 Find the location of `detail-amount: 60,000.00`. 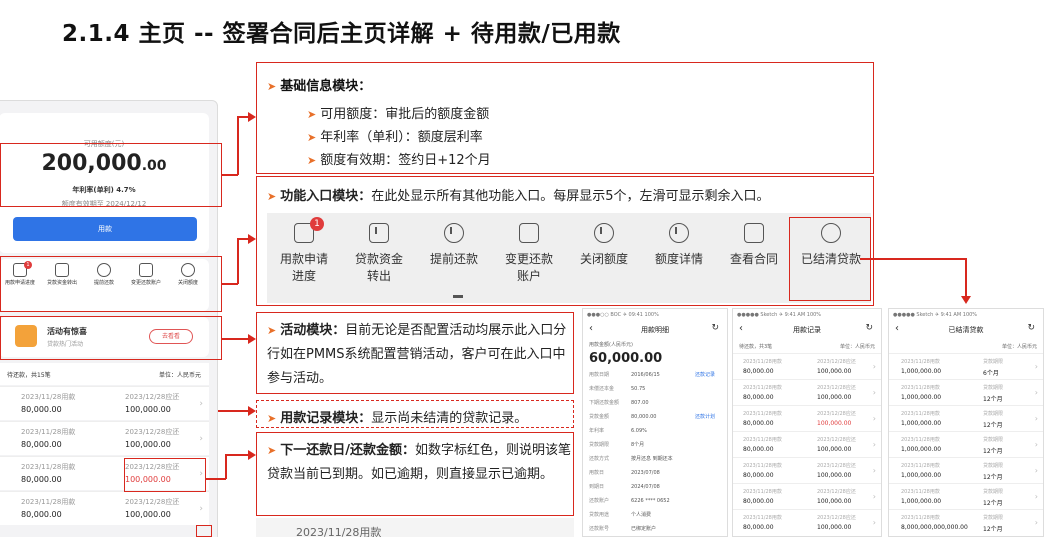

detail-amount: 60,000.00 is located at coordinates (626, 358).